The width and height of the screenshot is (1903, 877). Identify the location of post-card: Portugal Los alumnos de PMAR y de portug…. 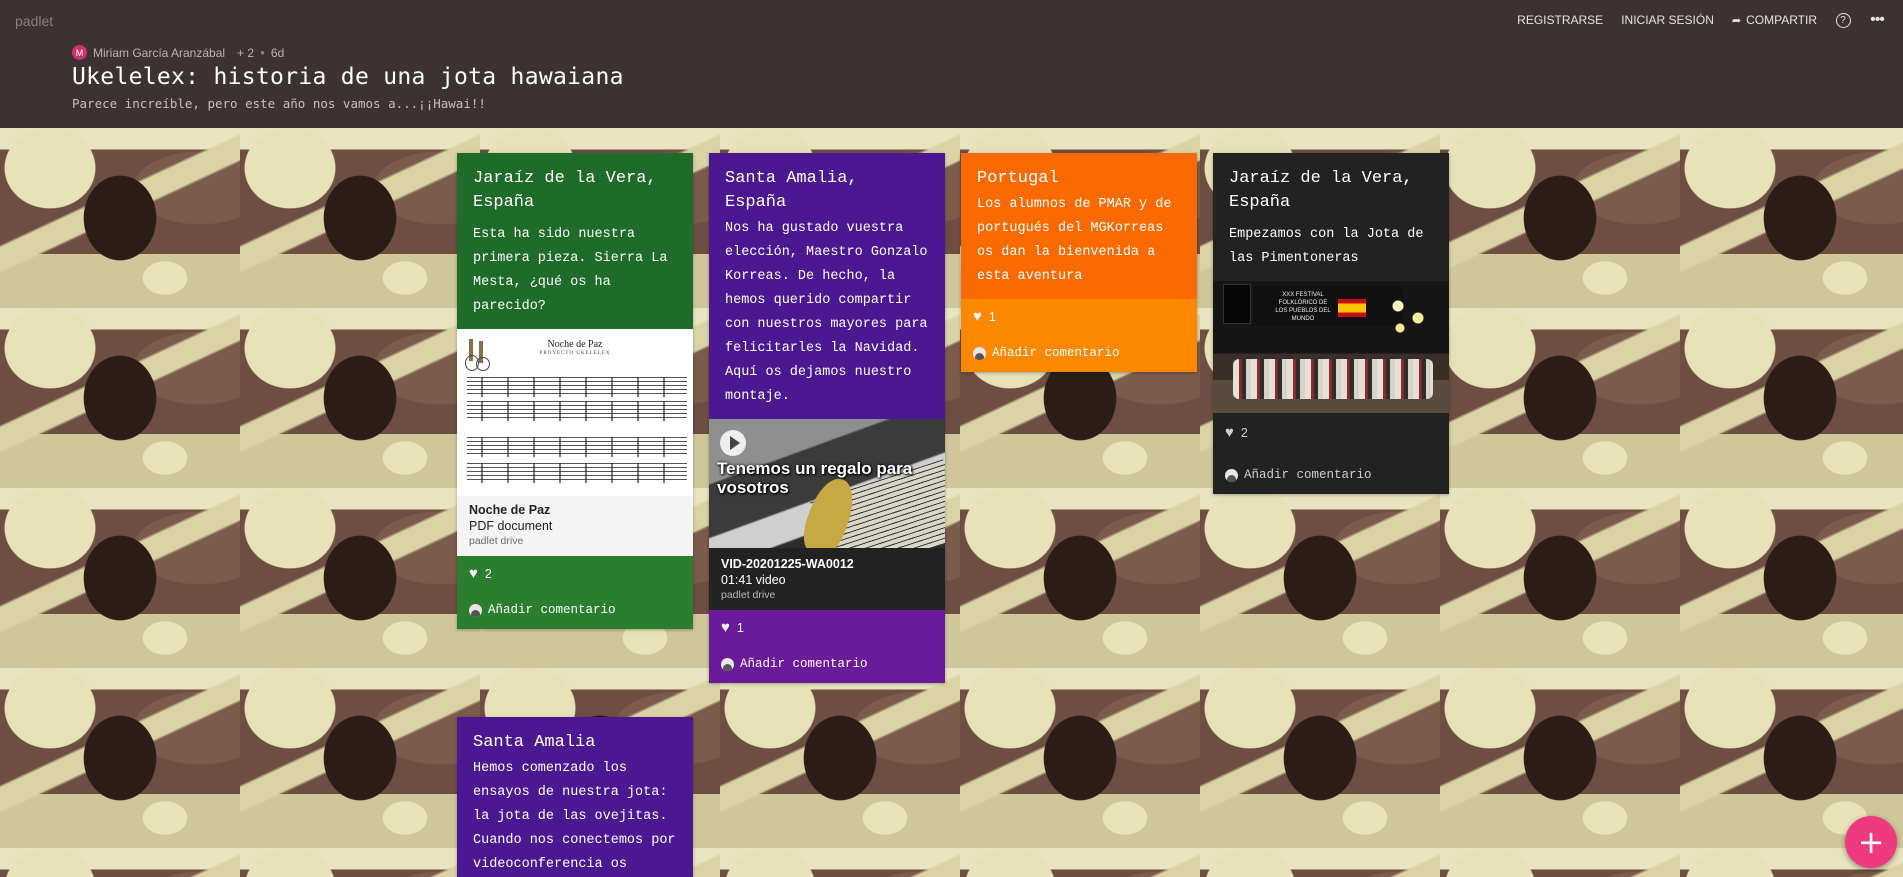
(1079, 262).